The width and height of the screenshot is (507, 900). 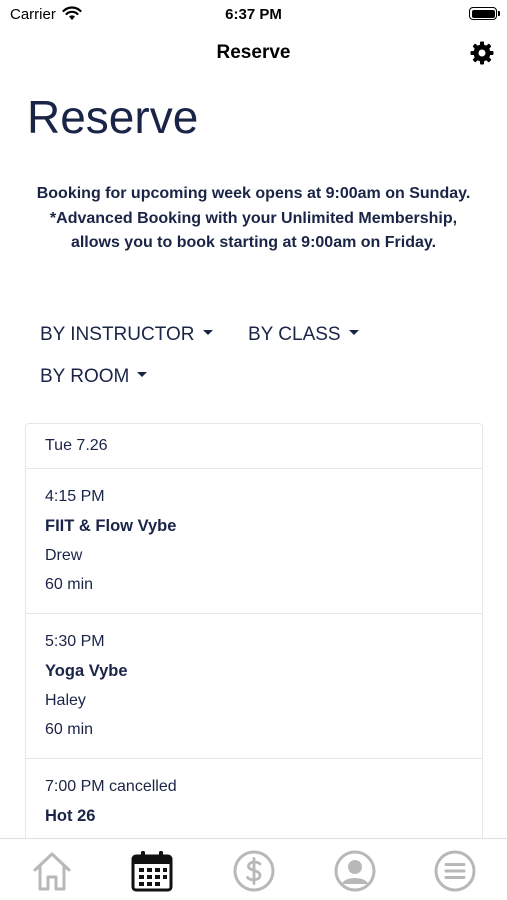 What do you see at coordinates (455, 871) in the screenshot?
I see `menu-icon` at bounding box center [455, 871].